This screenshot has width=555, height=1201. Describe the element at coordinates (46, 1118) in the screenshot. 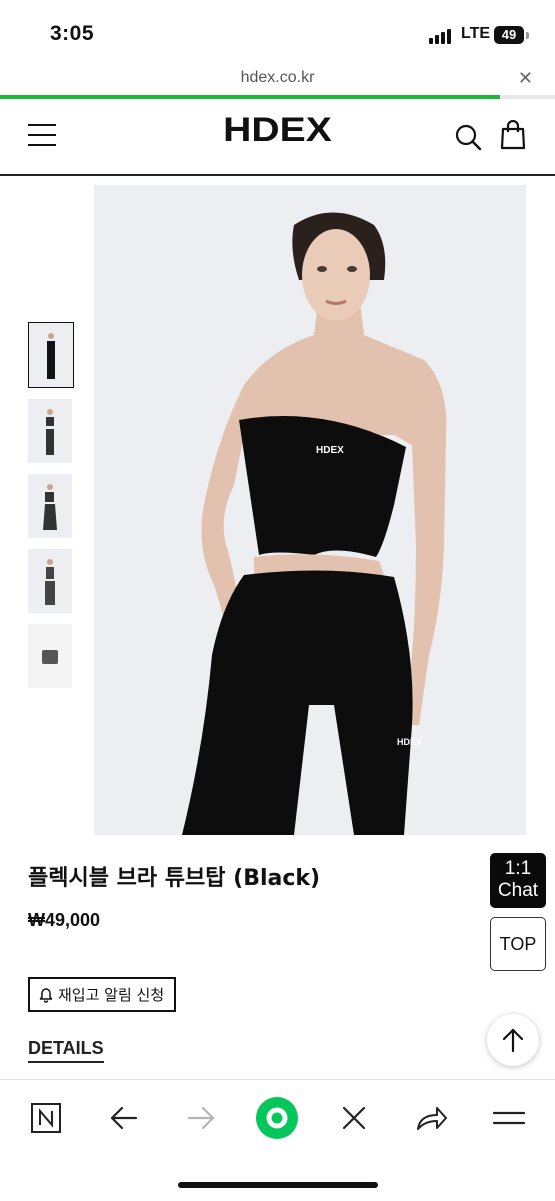

I see `naver-n-icon` at that location.